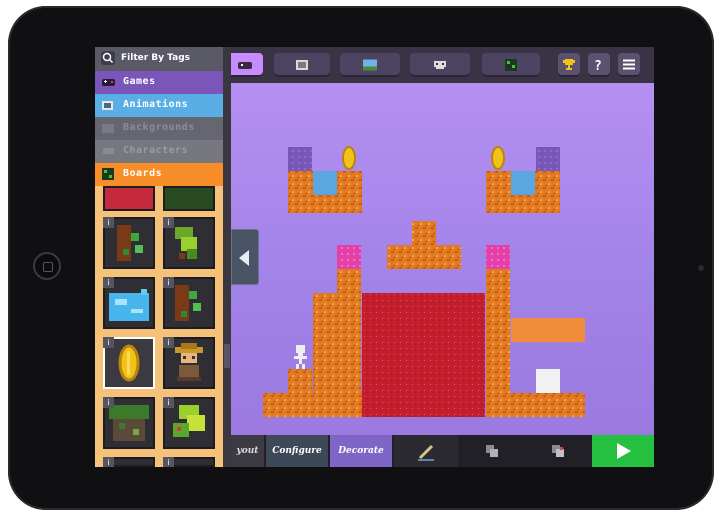 Image resolution: width=718 pixels, height=512 pixels. I want to click on layers-icon, so click(492, 451).